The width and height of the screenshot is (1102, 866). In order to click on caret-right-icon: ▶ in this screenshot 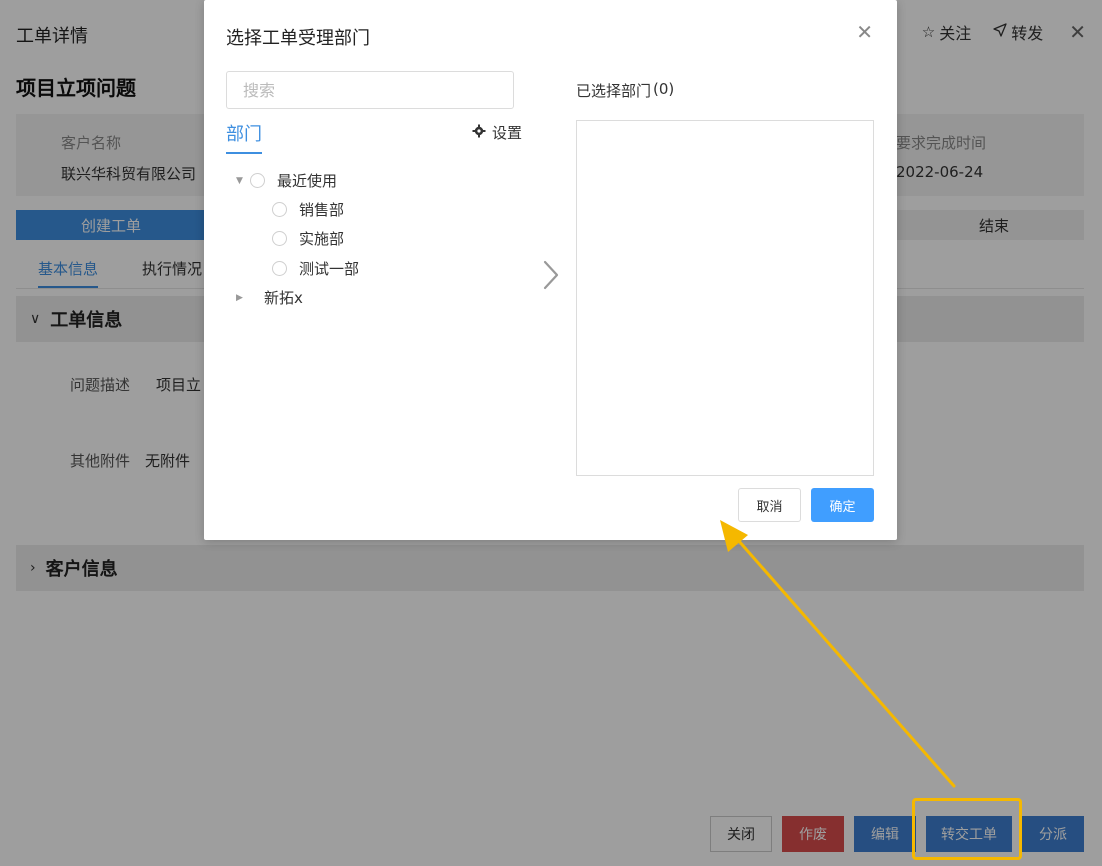, I will do `click(250, 298)`.